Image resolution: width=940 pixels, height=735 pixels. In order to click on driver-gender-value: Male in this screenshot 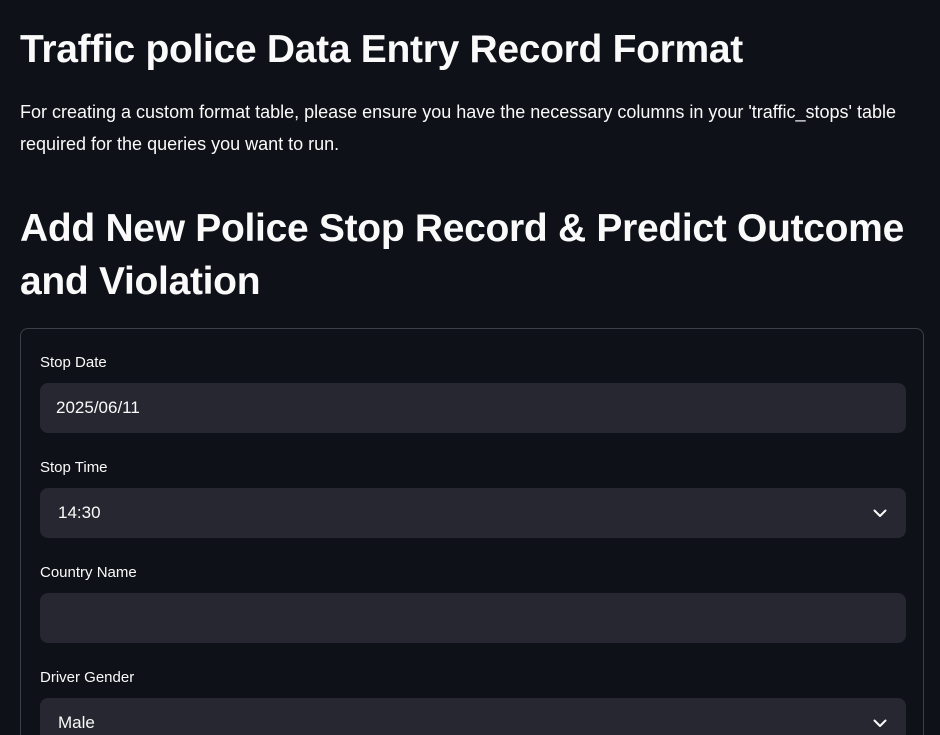, I will do `click(76, 722)`.